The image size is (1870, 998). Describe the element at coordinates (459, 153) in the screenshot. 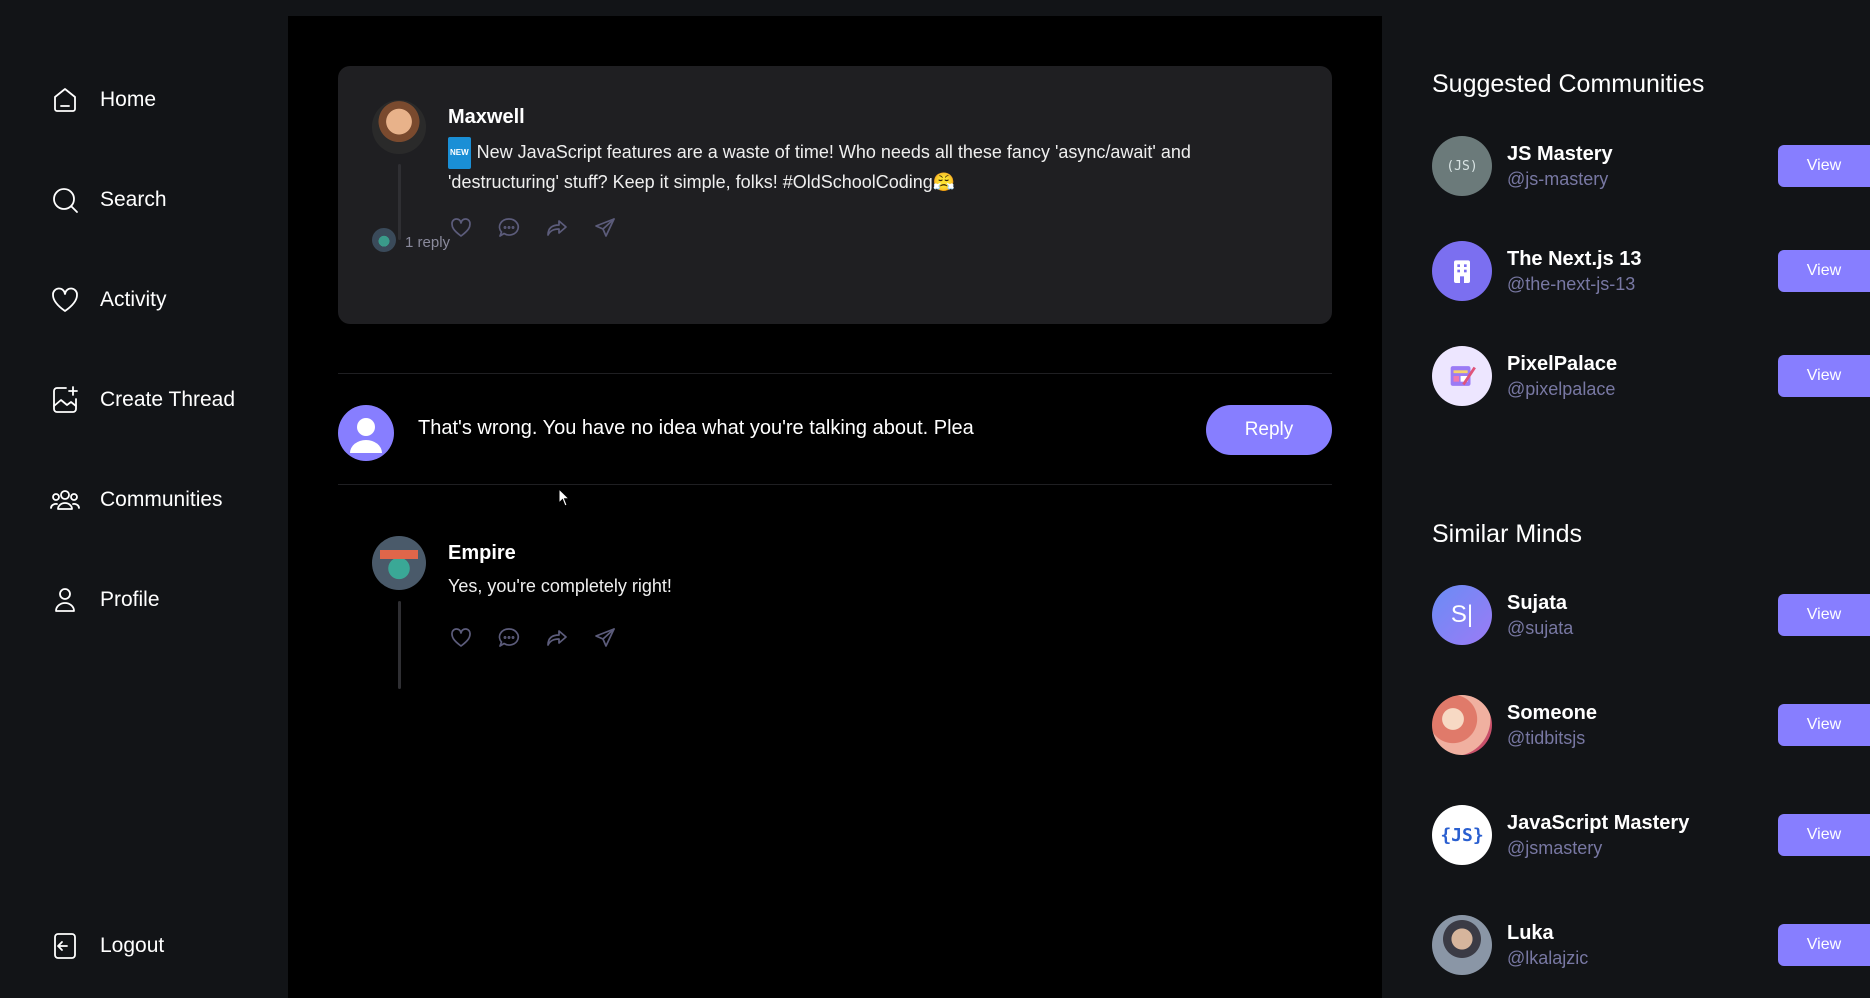

I see `new-badge: NEW` at that location.